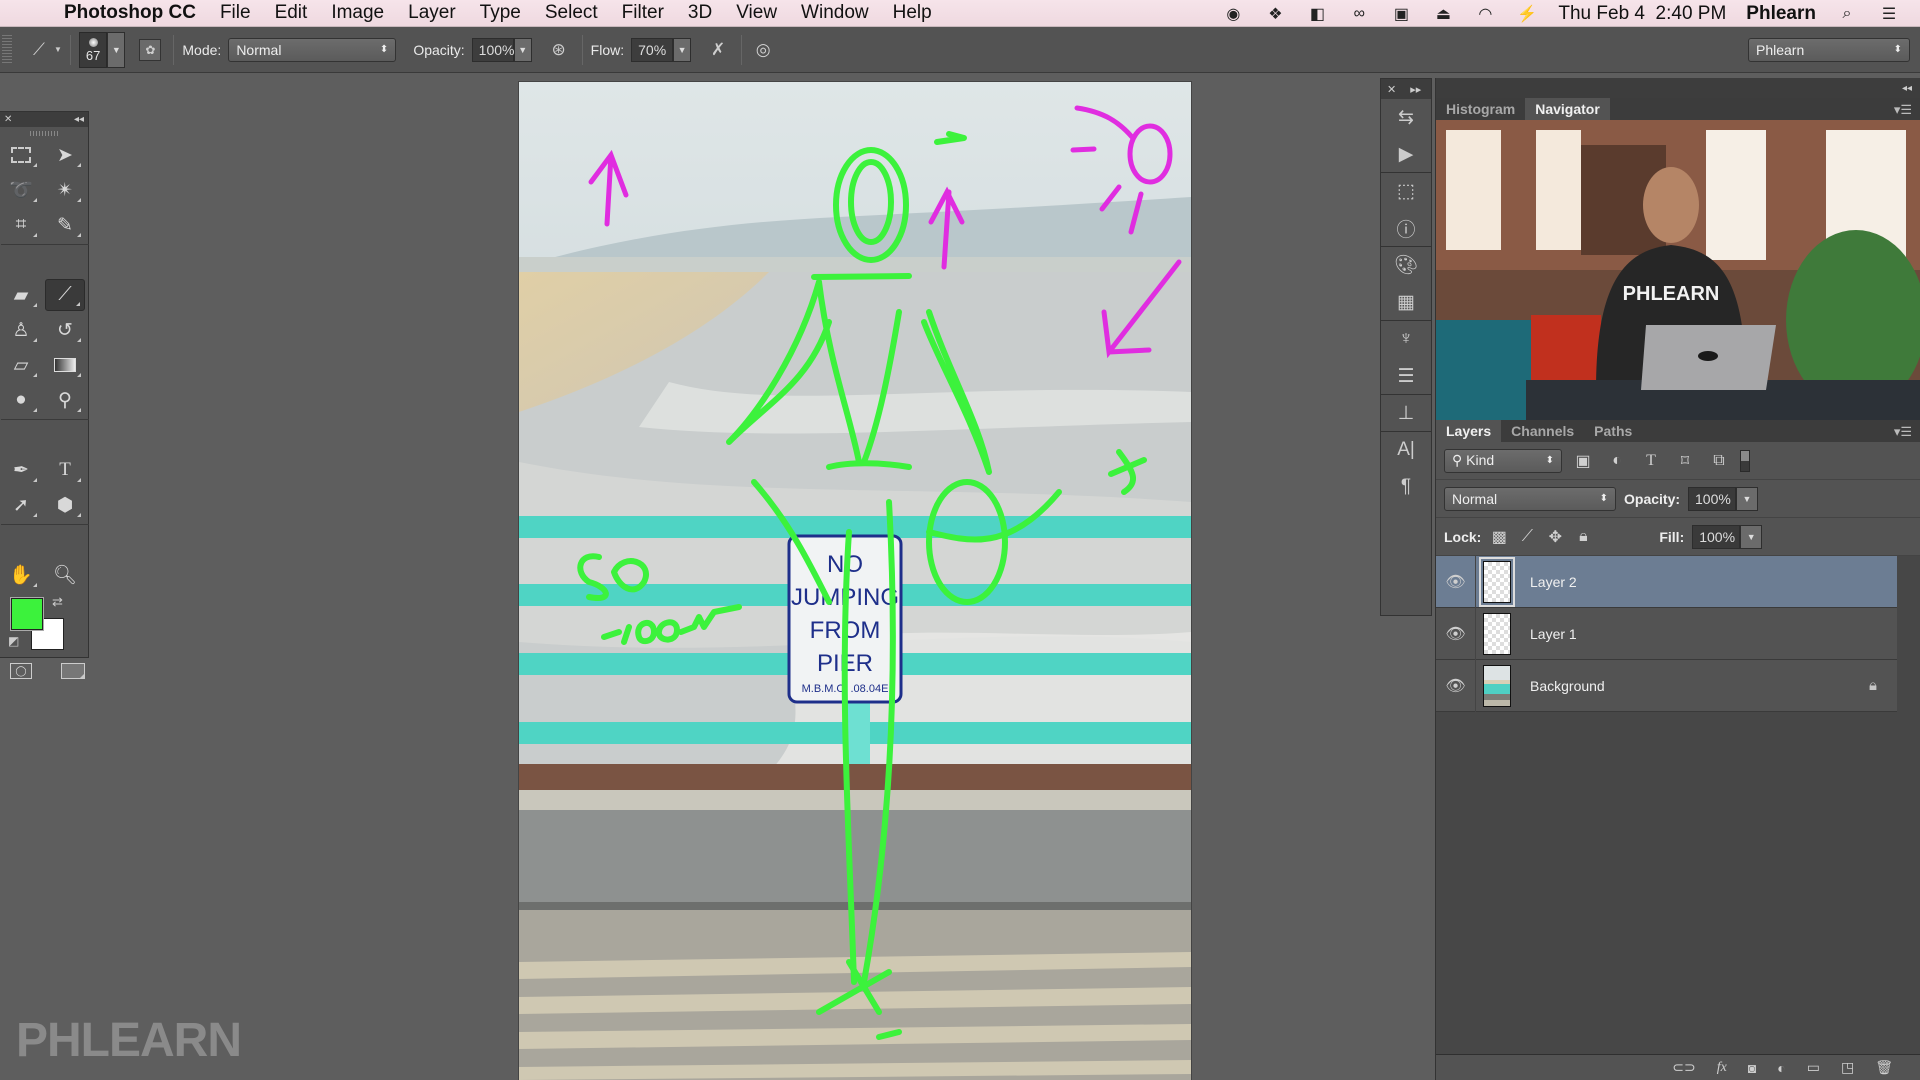  What do you see at coordinates (1903, 110) in the screenshot?
I see `panel-menu-icon: ▾☰` at bounding box center [1903, 110].